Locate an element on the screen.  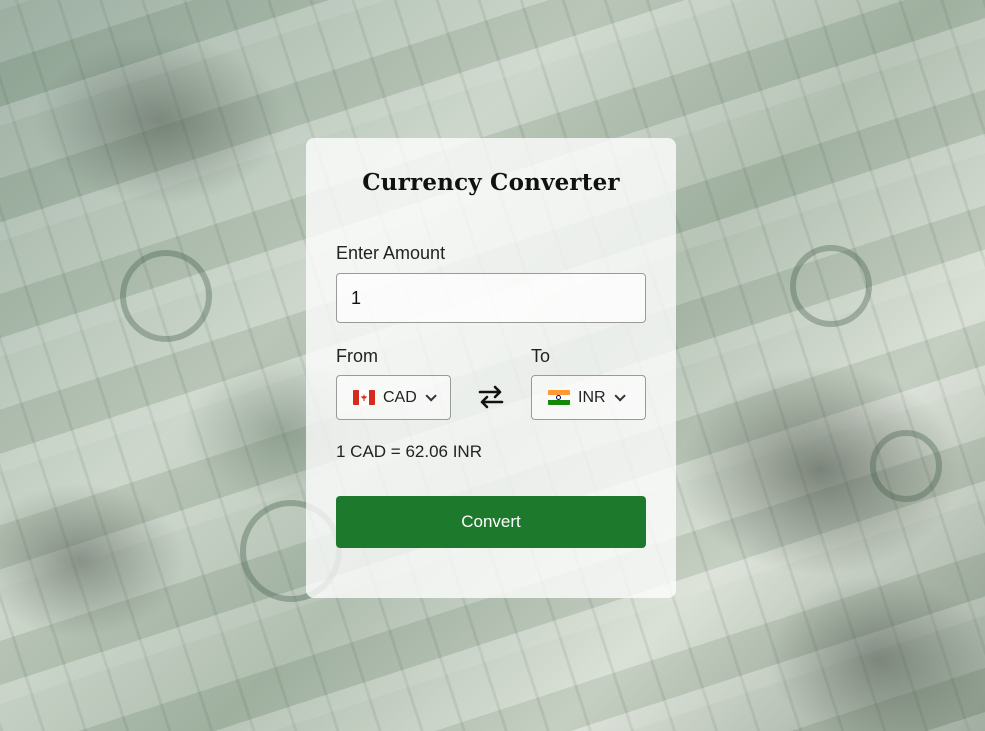
swap-currencies-icon is located at coordinates (491, 397).